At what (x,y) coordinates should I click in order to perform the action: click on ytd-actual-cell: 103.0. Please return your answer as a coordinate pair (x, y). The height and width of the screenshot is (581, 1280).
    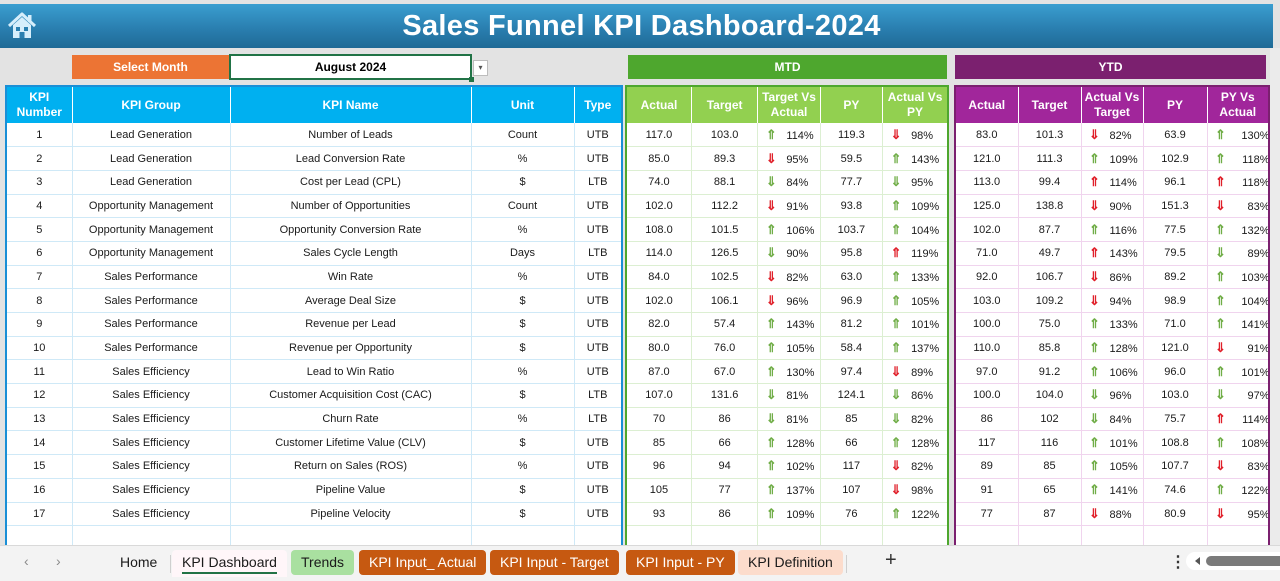
    Looking at the image, I should click on (987, 300).